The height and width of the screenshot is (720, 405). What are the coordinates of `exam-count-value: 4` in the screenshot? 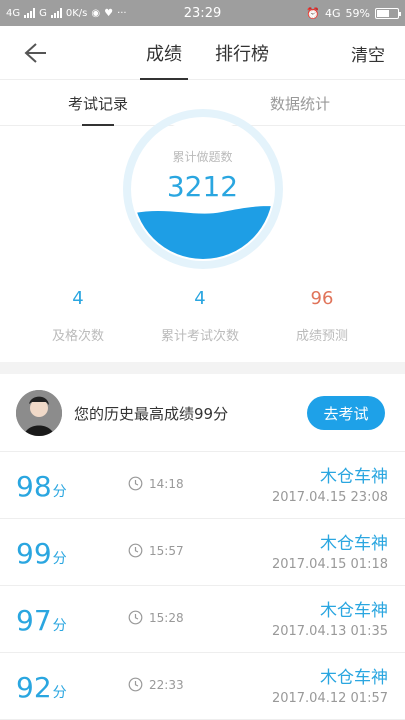 It's located at (200, 298).